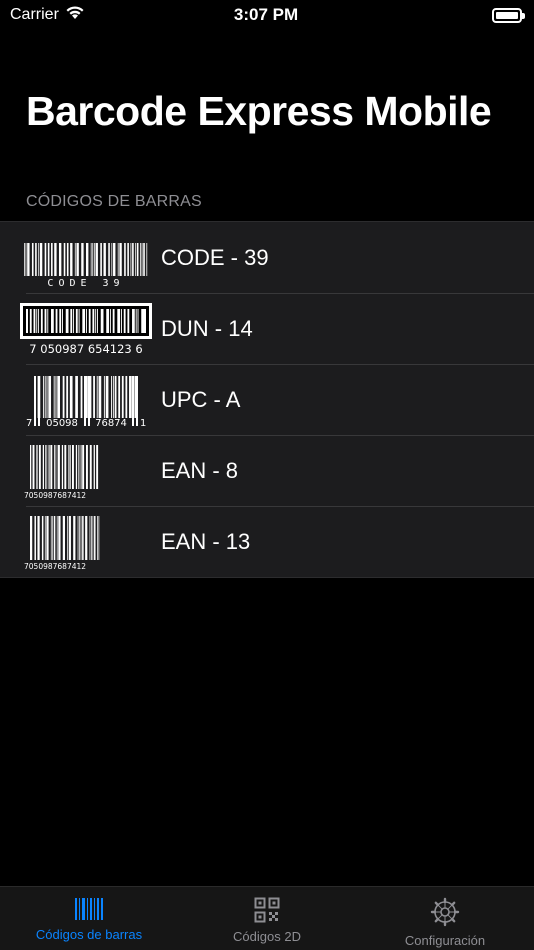 The image size is (534, 950). I want to click on gear-tooth, so click(453, 920).